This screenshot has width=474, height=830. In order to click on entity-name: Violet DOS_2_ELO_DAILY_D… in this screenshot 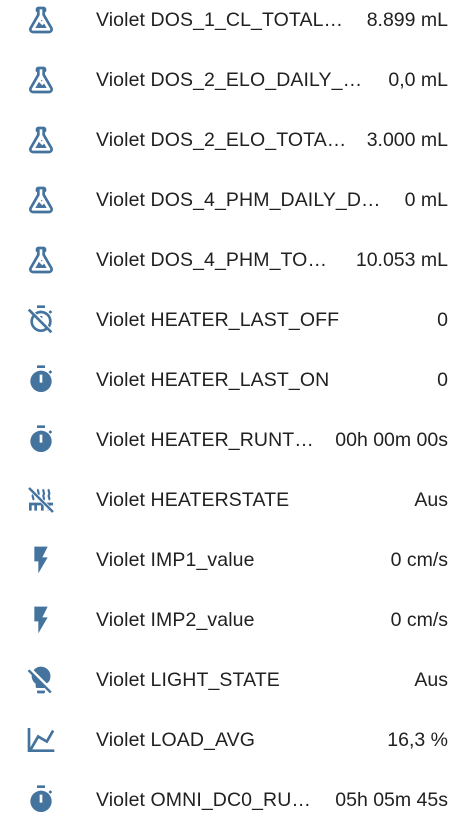, I will do `click(233, 79)`.